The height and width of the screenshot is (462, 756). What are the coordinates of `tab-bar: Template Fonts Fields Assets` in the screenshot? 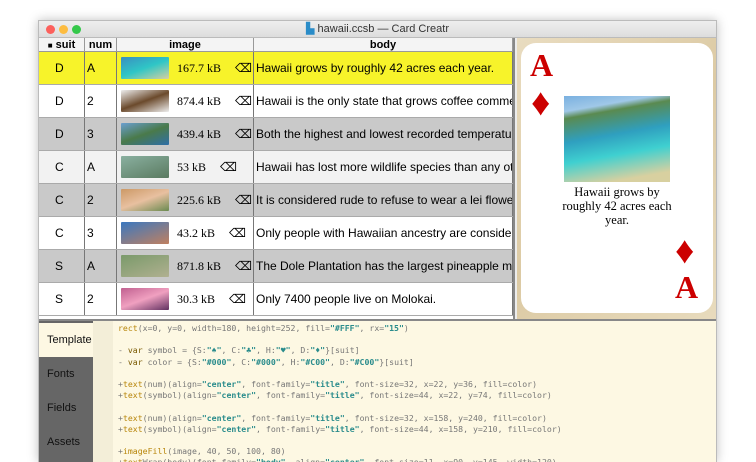 It's located at (66, 391).